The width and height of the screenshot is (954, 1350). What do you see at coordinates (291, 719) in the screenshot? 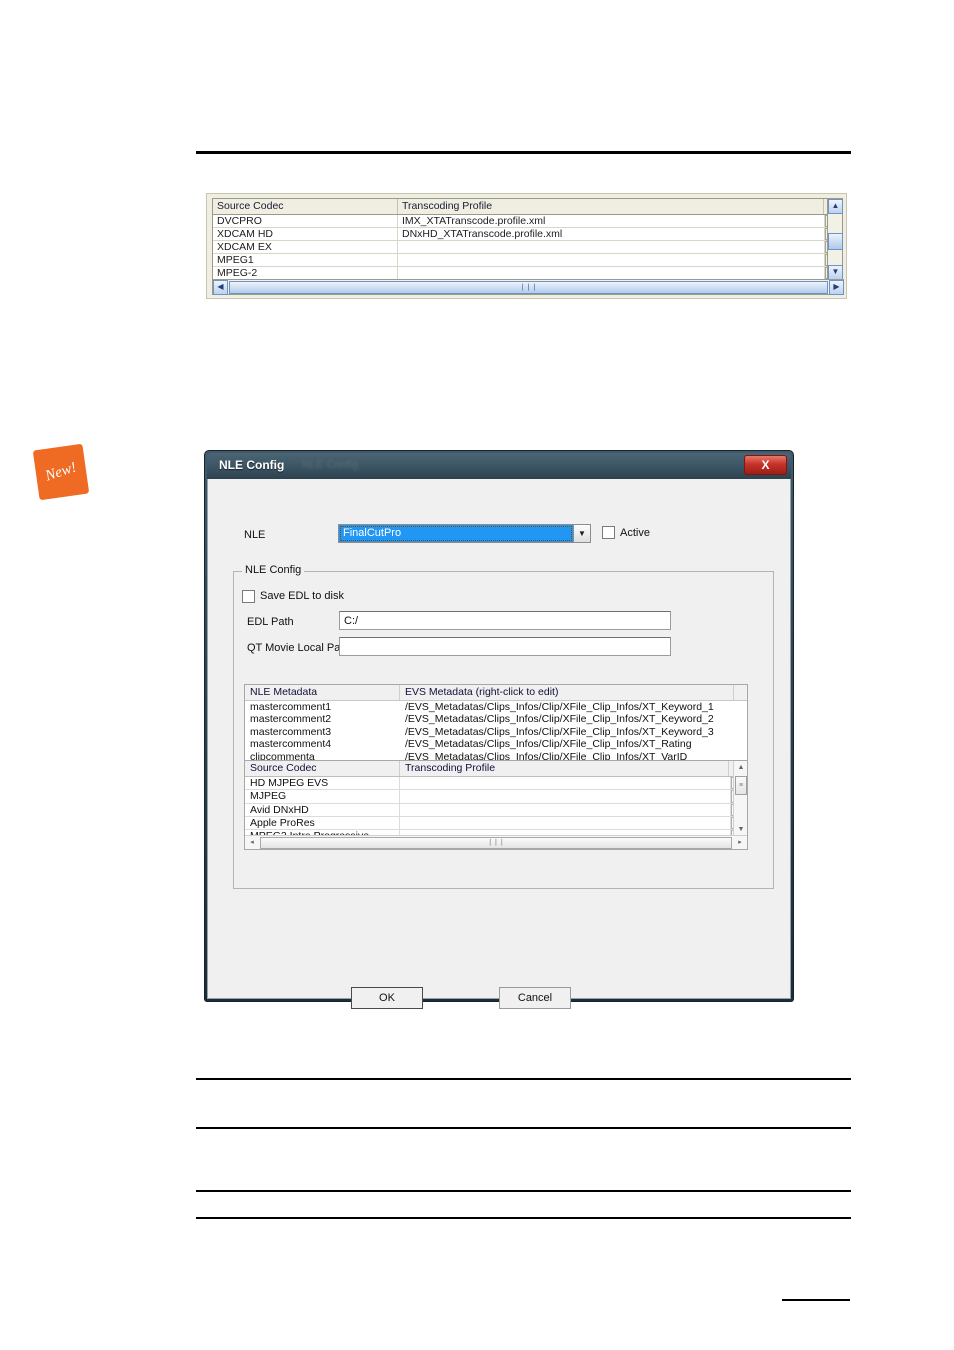
I see `cell-nle-metadata: mastercomment2` at bounding box center [291, 719].